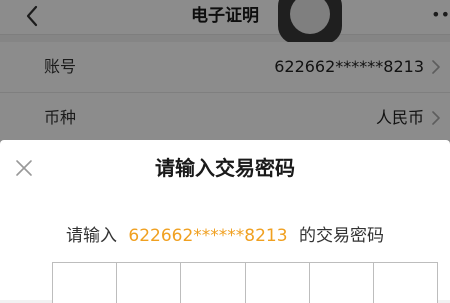 The width and height of the screenshot is (450, 303). What do you see at coordinates (208, 236) in the screenshot?
I see `prompt-account: 622662******8213` at bounding box center [208, 236].